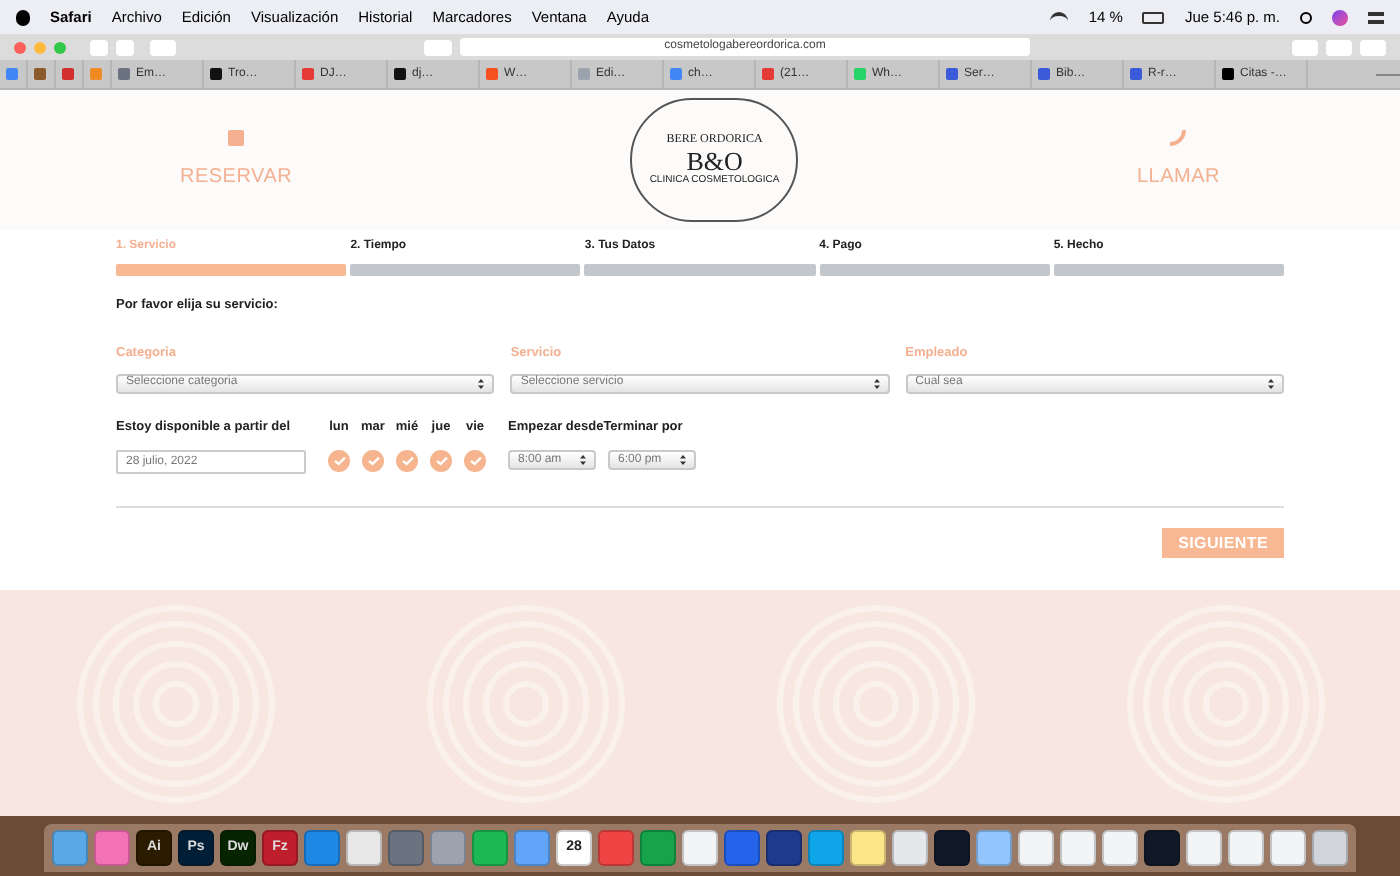  I want to click on list-icon, so click(1376, 17).